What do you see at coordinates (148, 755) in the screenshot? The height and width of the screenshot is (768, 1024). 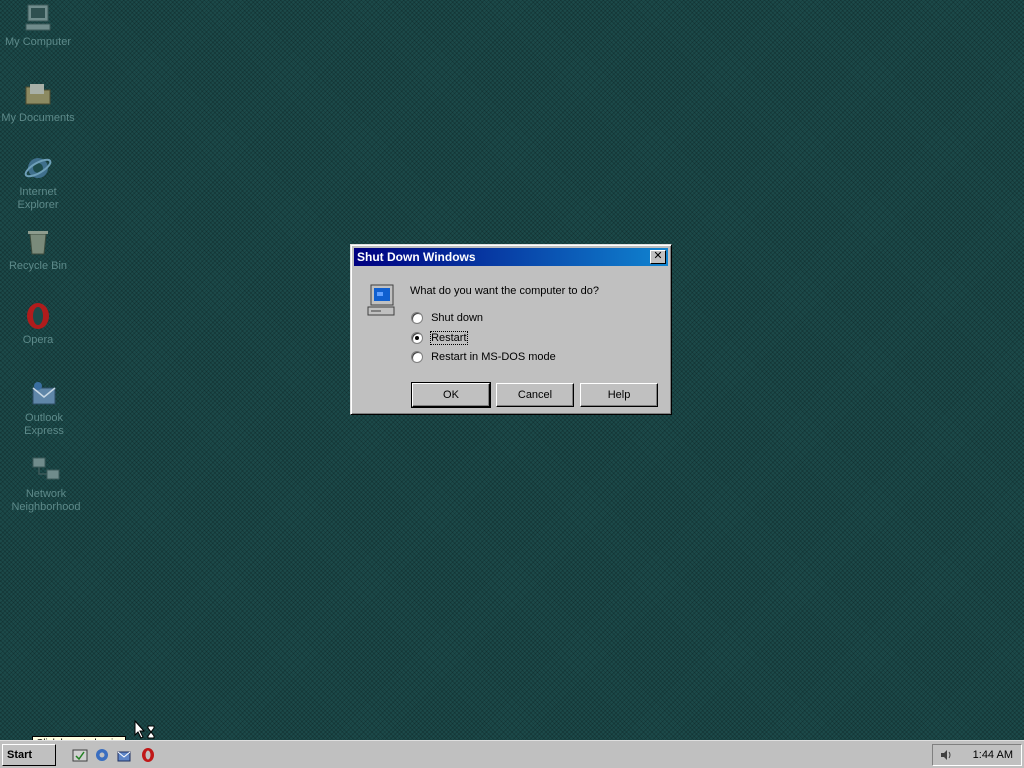 I see `opera-quicklaunch-icon` at bounding box center [148, 755].